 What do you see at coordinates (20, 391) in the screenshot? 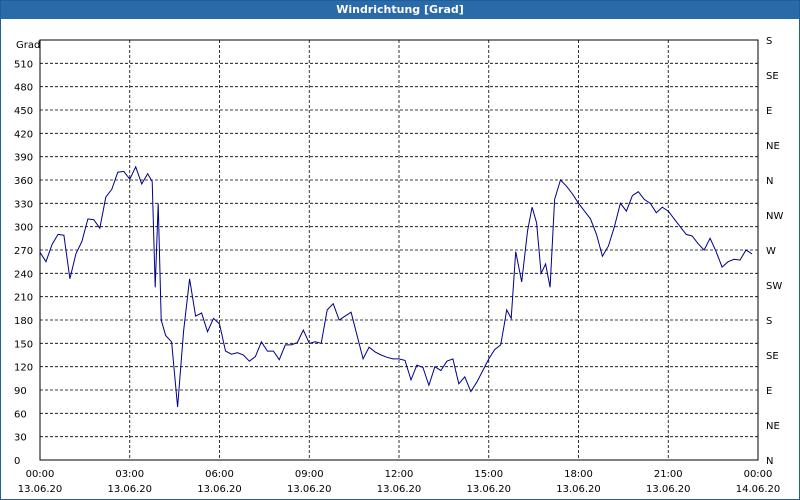
I see `y-tick-label: 90` at bounding box center [20, 391].